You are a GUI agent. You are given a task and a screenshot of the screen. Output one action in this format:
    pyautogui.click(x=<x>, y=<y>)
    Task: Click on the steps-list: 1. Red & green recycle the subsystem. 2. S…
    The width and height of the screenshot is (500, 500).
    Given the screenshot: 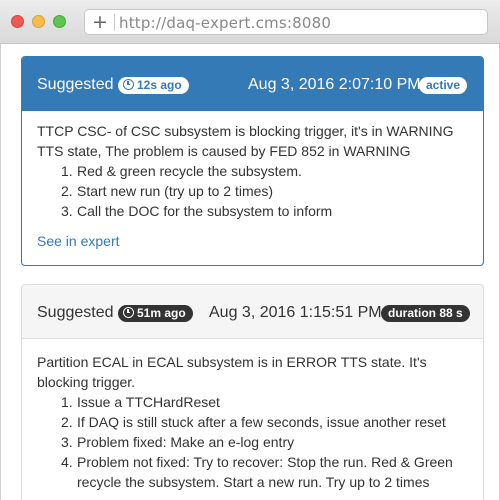 What is the action you would take?
    pyautogui.click(x=255, y=191)
    